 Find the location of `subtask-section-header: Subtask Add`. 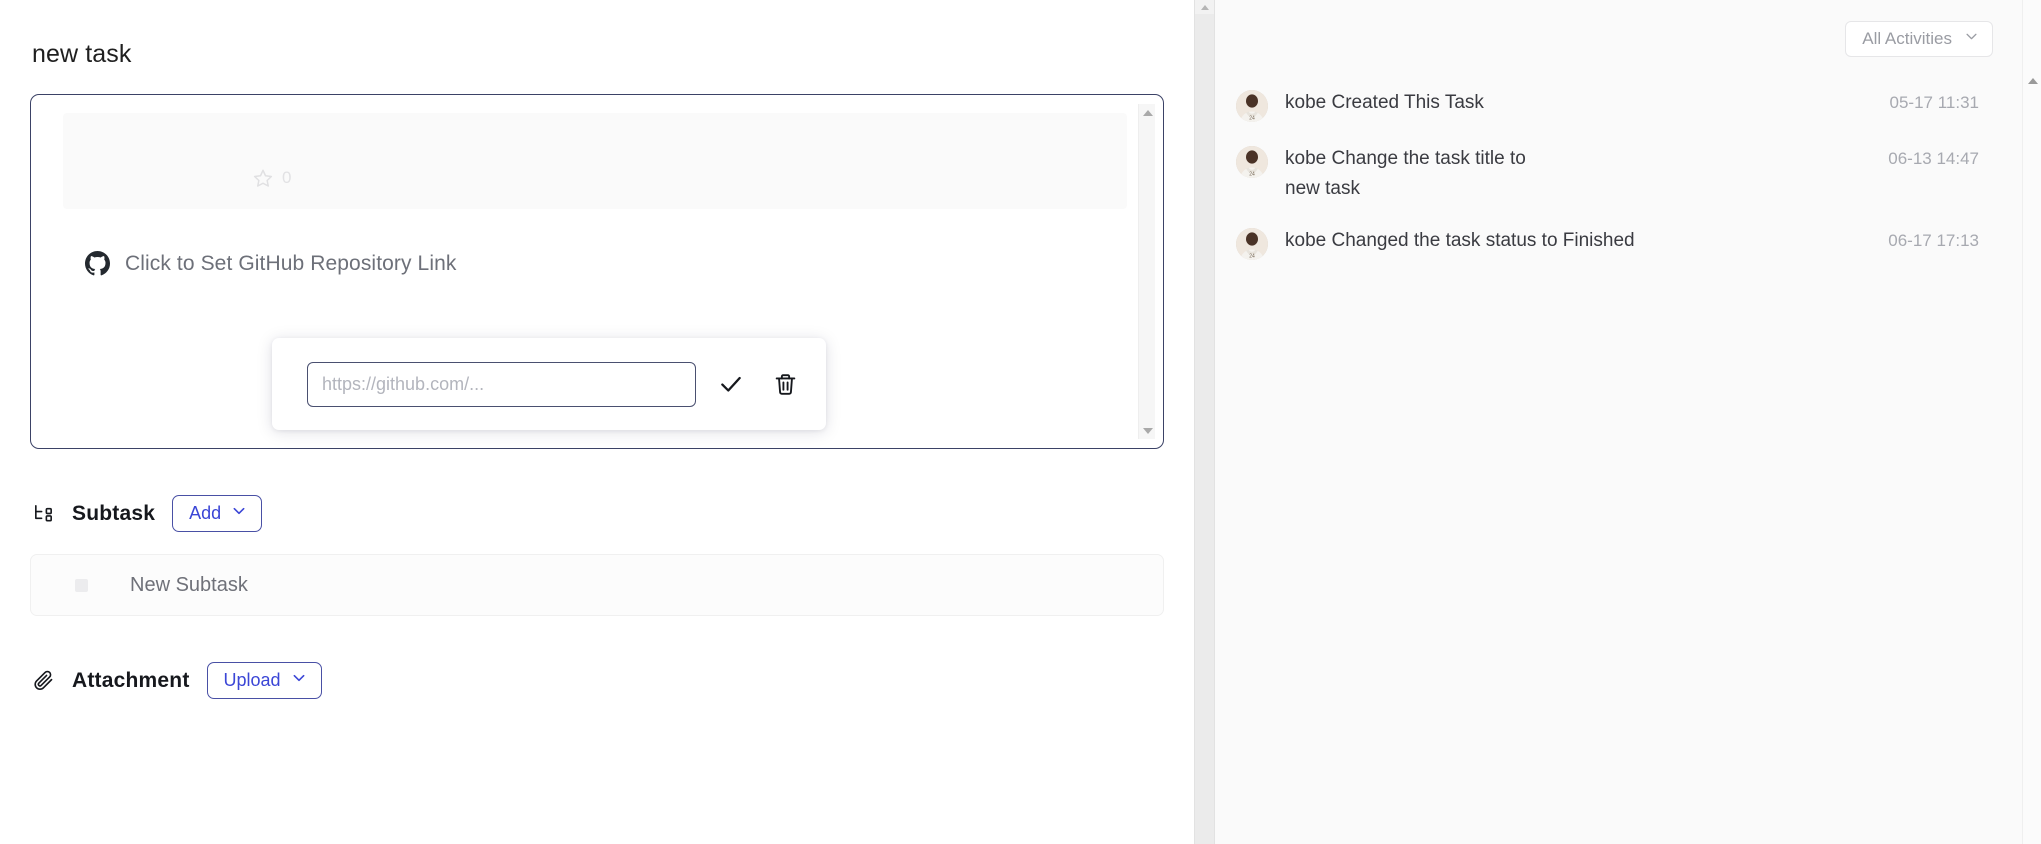

subtask-section-header: Subtask Add is located at coordinates (597, 513).